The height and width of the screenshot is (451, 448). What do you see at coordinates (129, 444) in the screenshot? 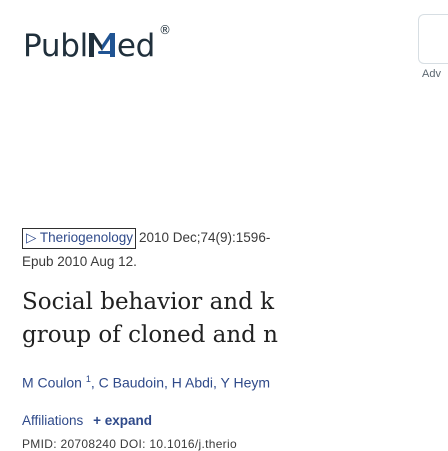
I see `article-identifiers: PMID: 20708240 DOI: 10.1016/j.therio` at bounding box center [129, 444].